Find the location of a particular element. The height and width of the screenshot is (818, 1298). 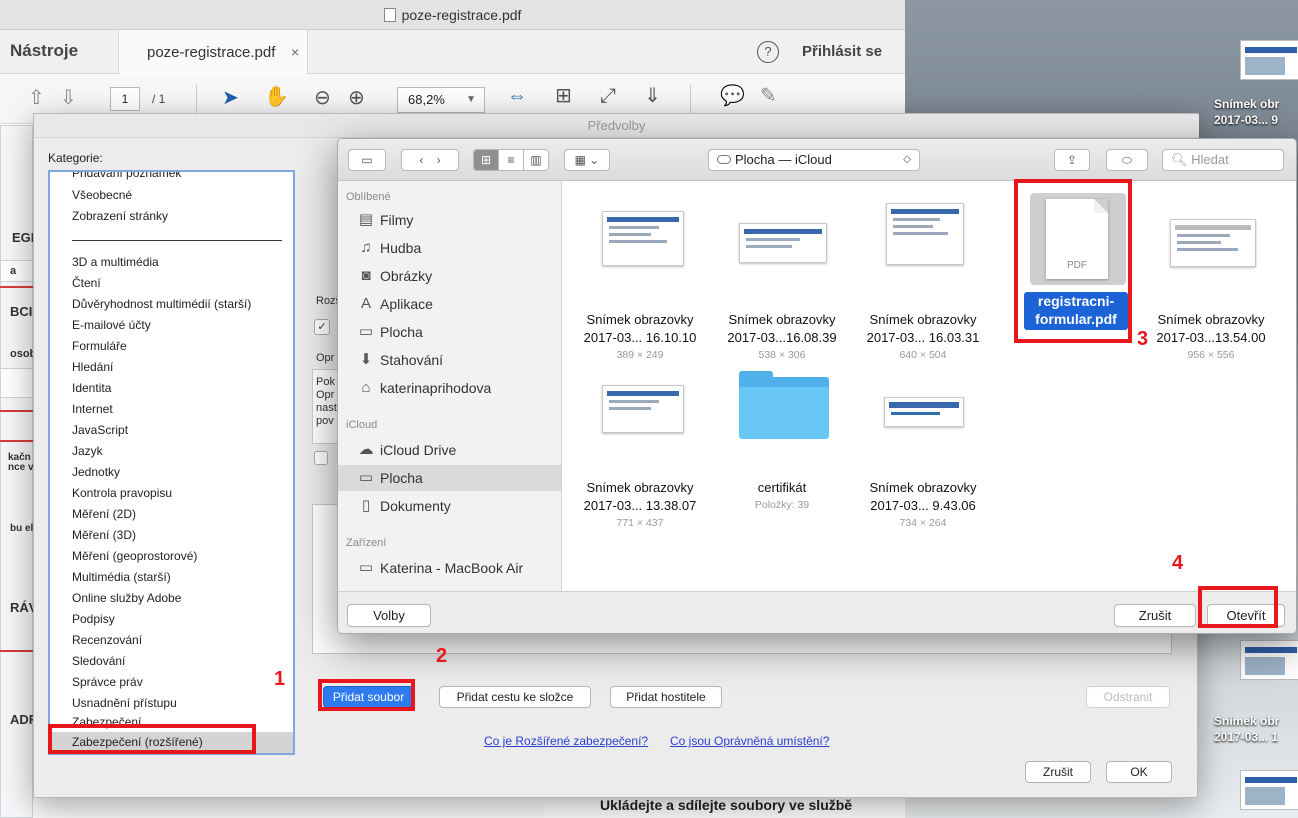

page-up-icon: ⇧ is located at coordinates (36, 98).